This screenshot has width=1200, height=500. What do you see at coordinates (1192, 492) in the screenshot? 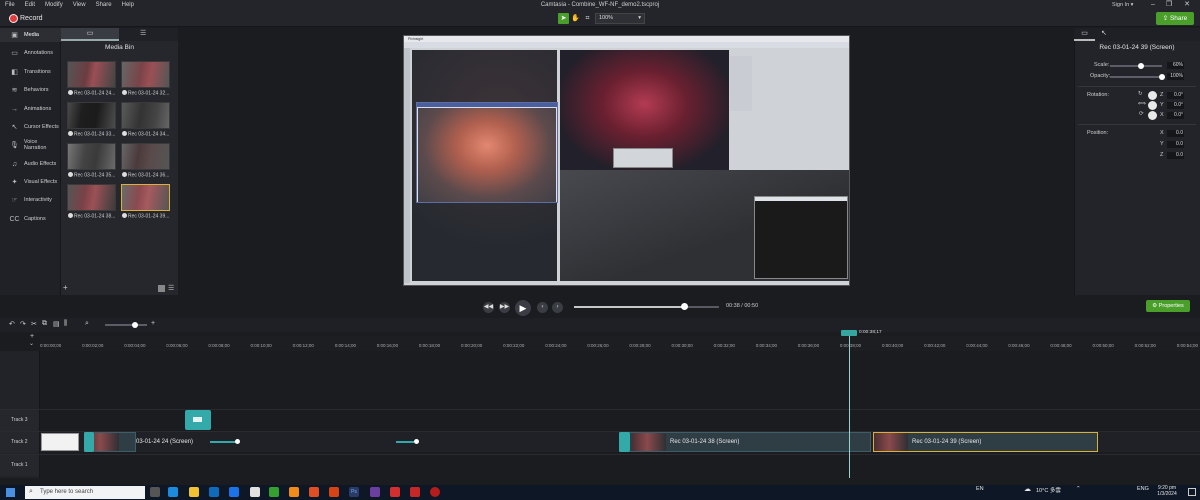
I see `notifications-icon` at bounding box center [1192, 492].